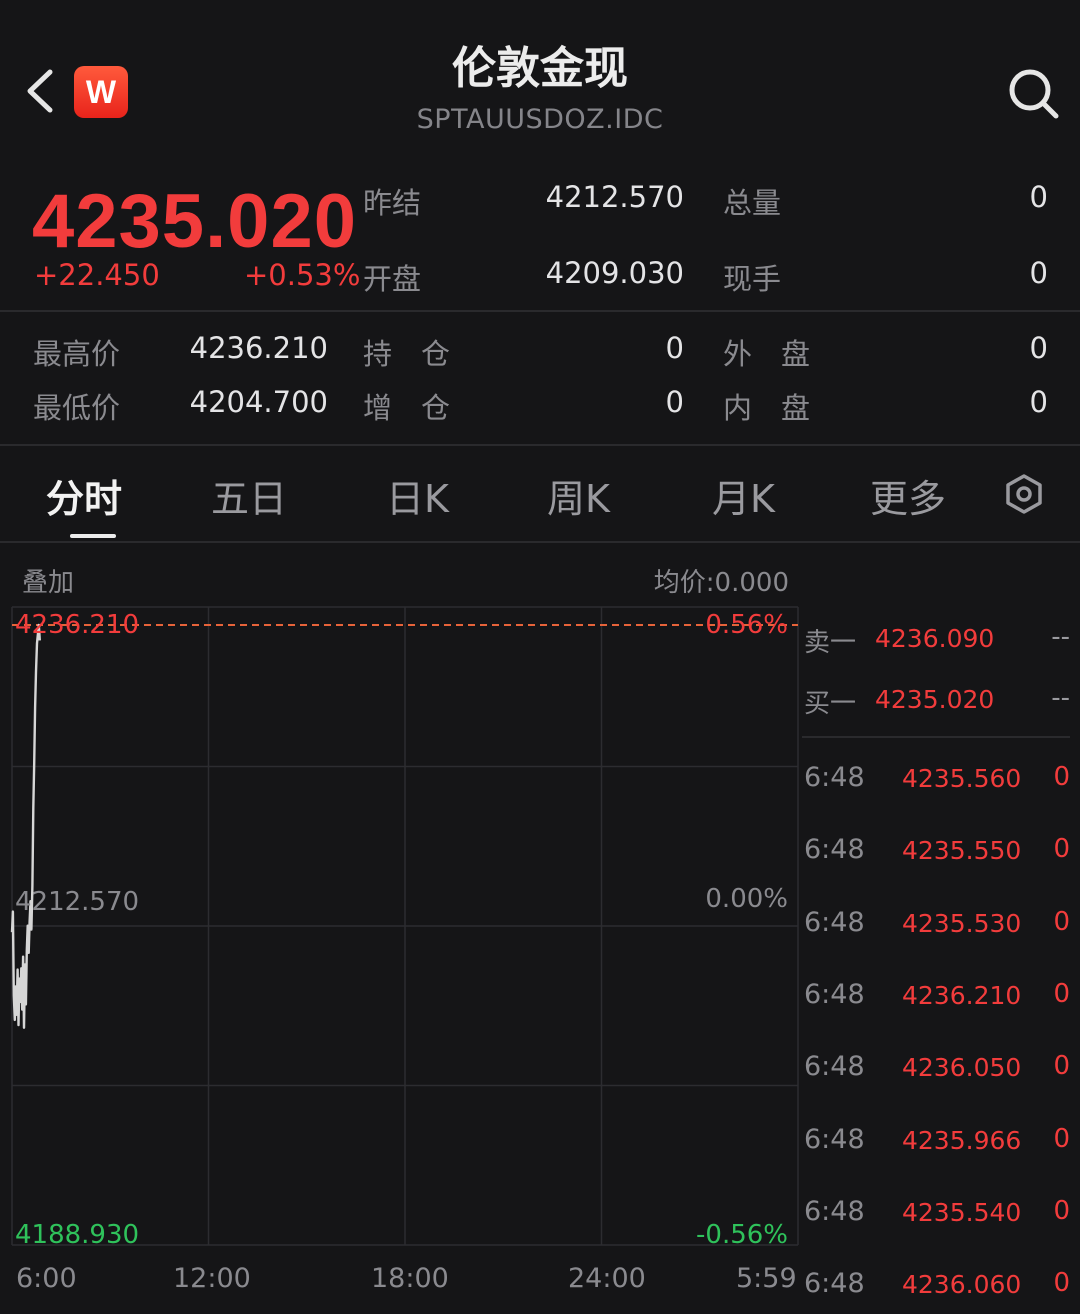 The image size is (1080, 1314). Describe the element at coordinates (1038, 273) in the screenshot. I see `current-hand-value: 0` at that location.